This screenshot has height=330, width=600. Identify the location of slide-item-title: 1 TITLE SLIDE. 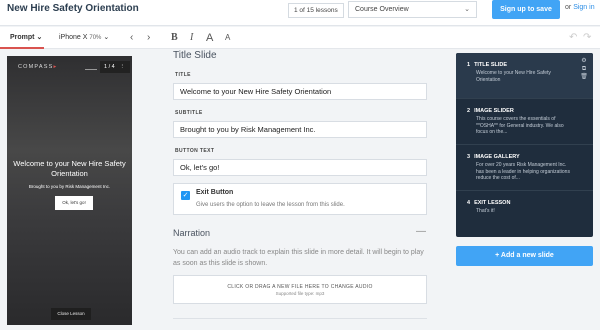
(487, 65).